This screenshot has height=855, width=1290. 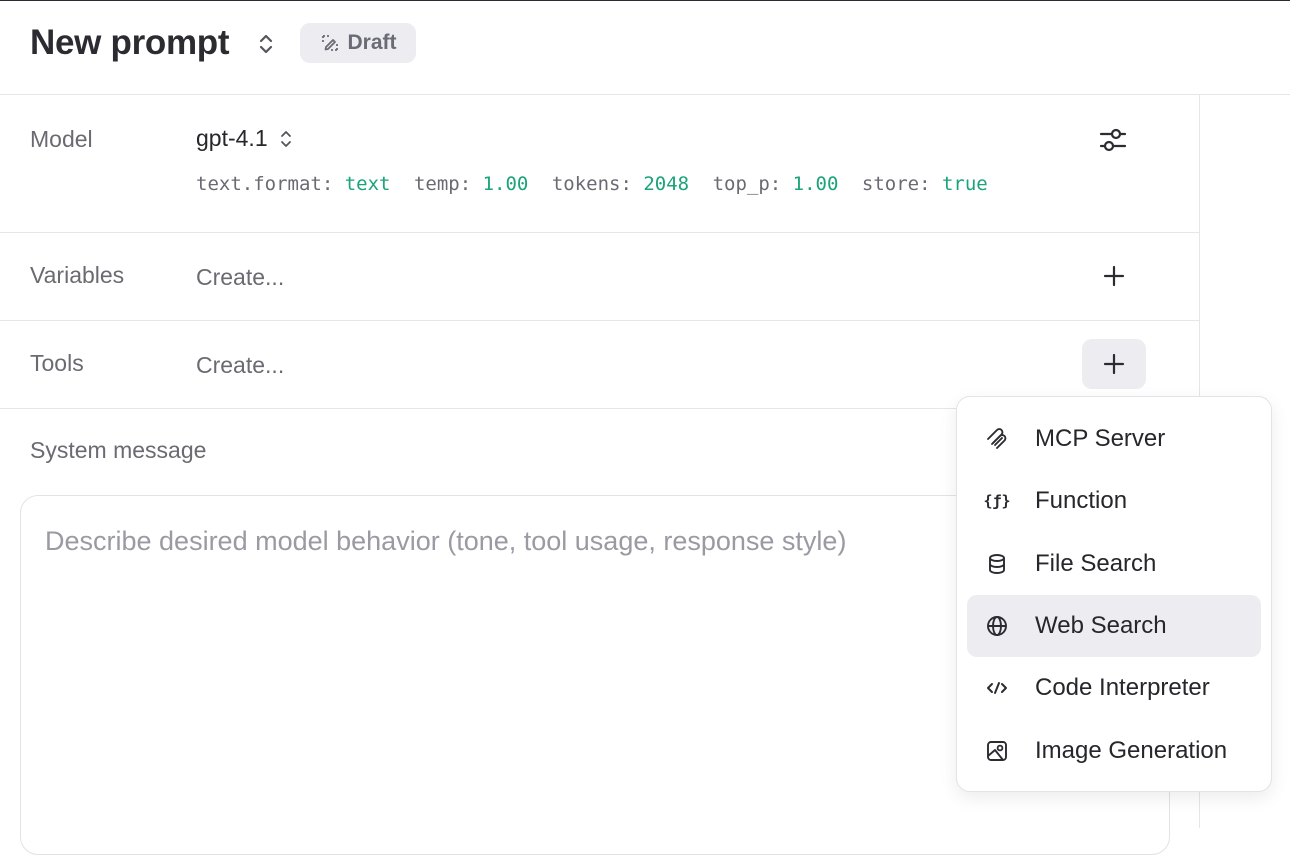 What do you see at coordinates (896, 184) in the screenshot?
I see `param-key: store:` at bounding box center [896, 184].